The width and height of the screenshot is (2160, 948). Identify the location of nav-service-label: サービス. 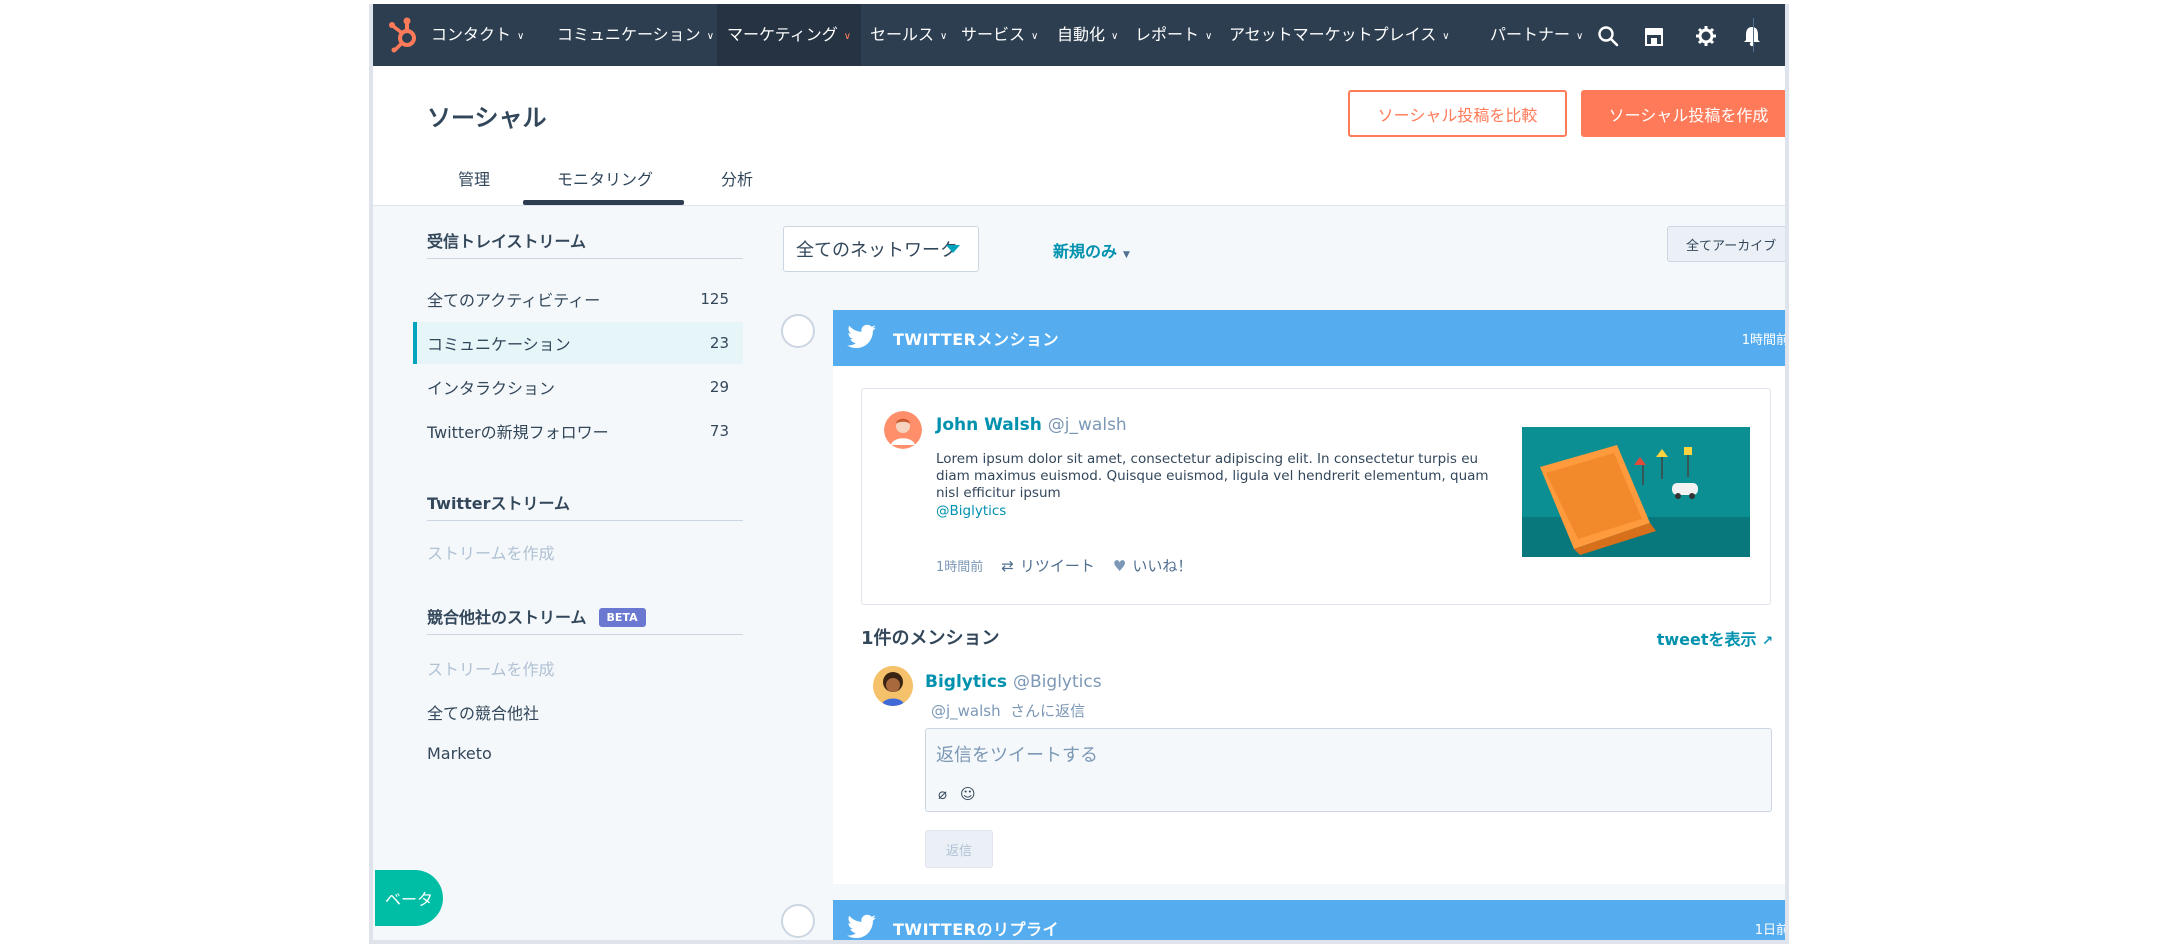
(993, 34).